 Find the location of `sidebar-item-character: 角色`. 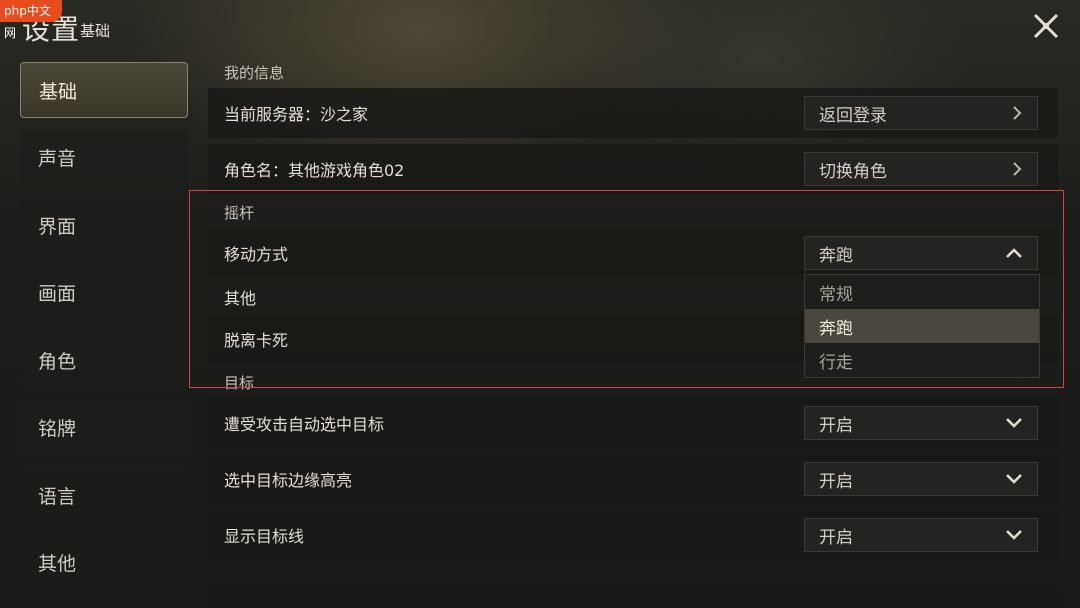

sidebar-item-character: 角色 is located at coordinates (104, 360).